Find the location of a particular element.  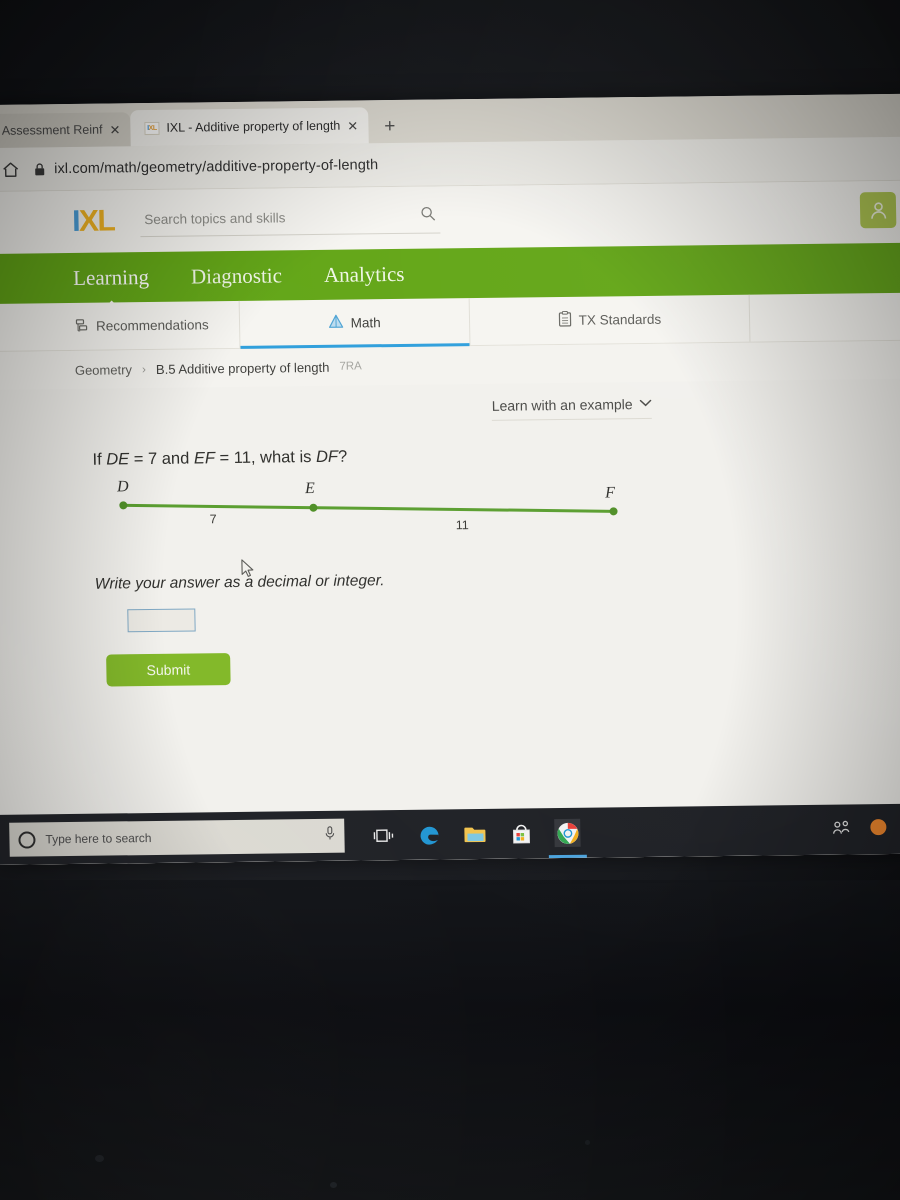

new-tab-button: + is located at coordinates (389, 126).